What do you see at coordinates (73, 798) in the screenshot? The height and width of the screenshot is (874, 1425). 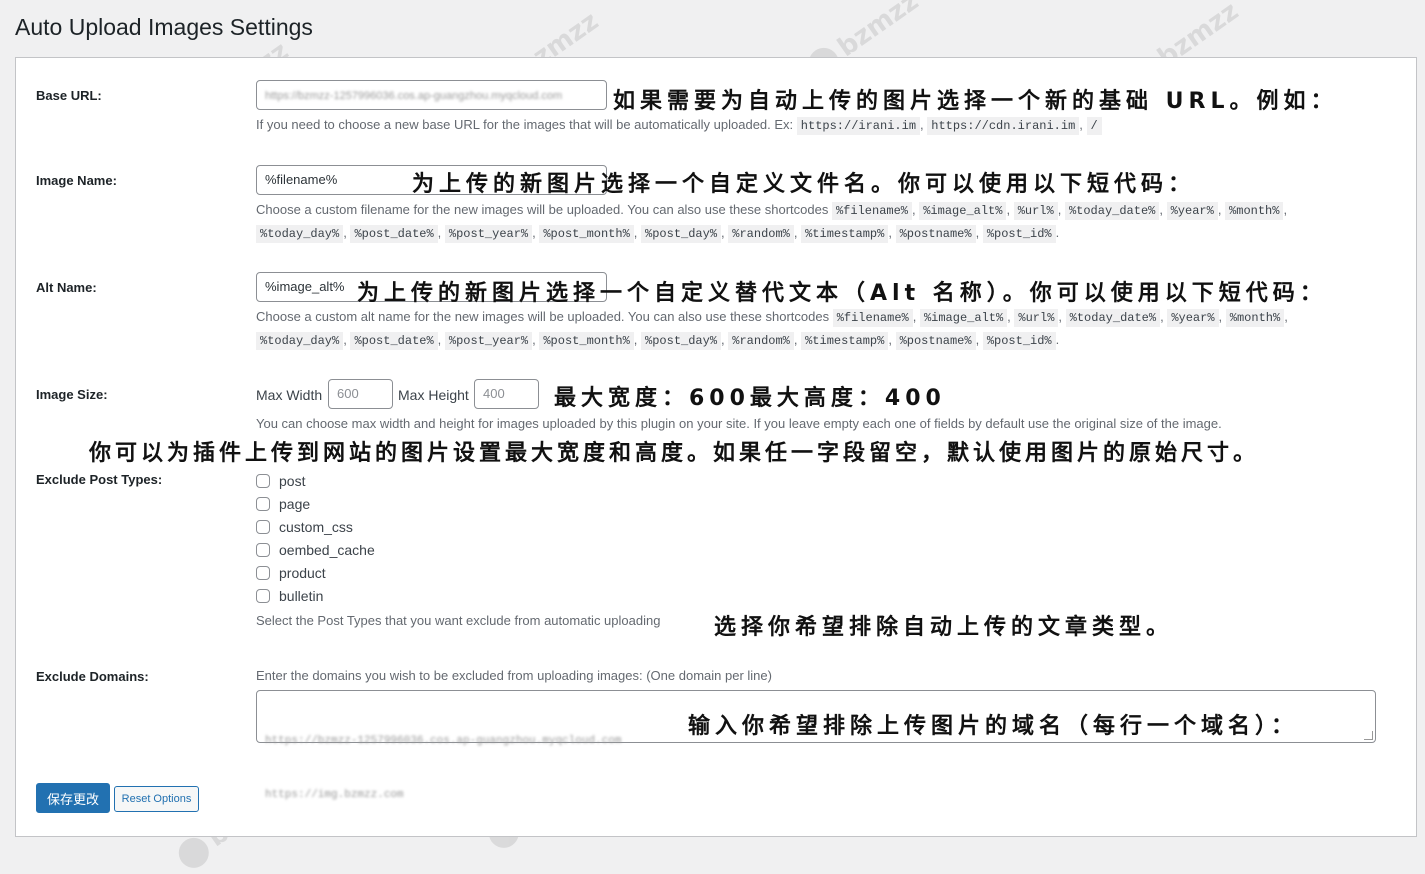 I see `save-changes-button: 保存更改` at bounding box center [73, 798].